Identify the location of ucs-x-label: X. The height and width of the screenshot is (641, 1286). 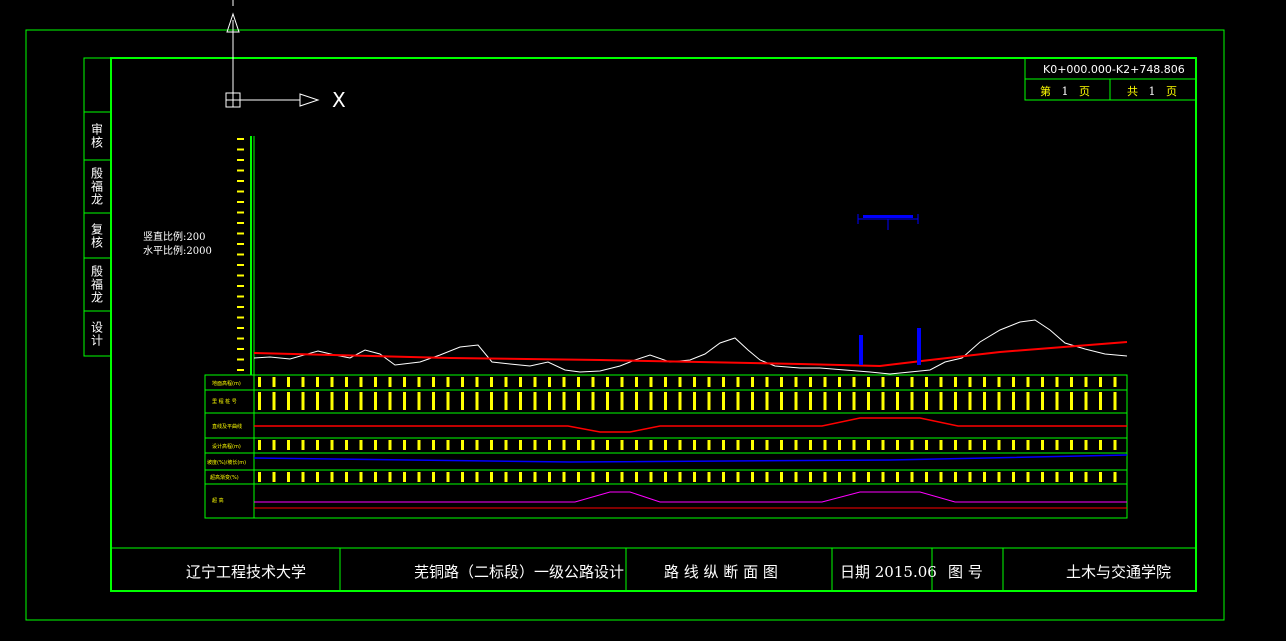
(339, 100).